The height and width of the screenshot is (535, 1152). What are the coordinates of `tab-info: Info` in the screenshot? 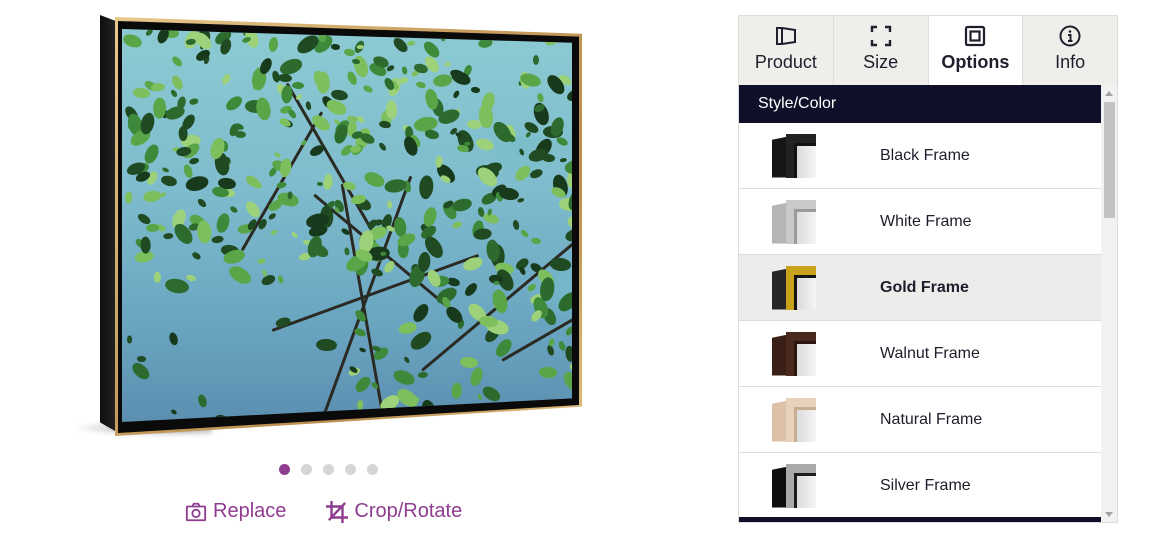 It's located at (1070, 50).